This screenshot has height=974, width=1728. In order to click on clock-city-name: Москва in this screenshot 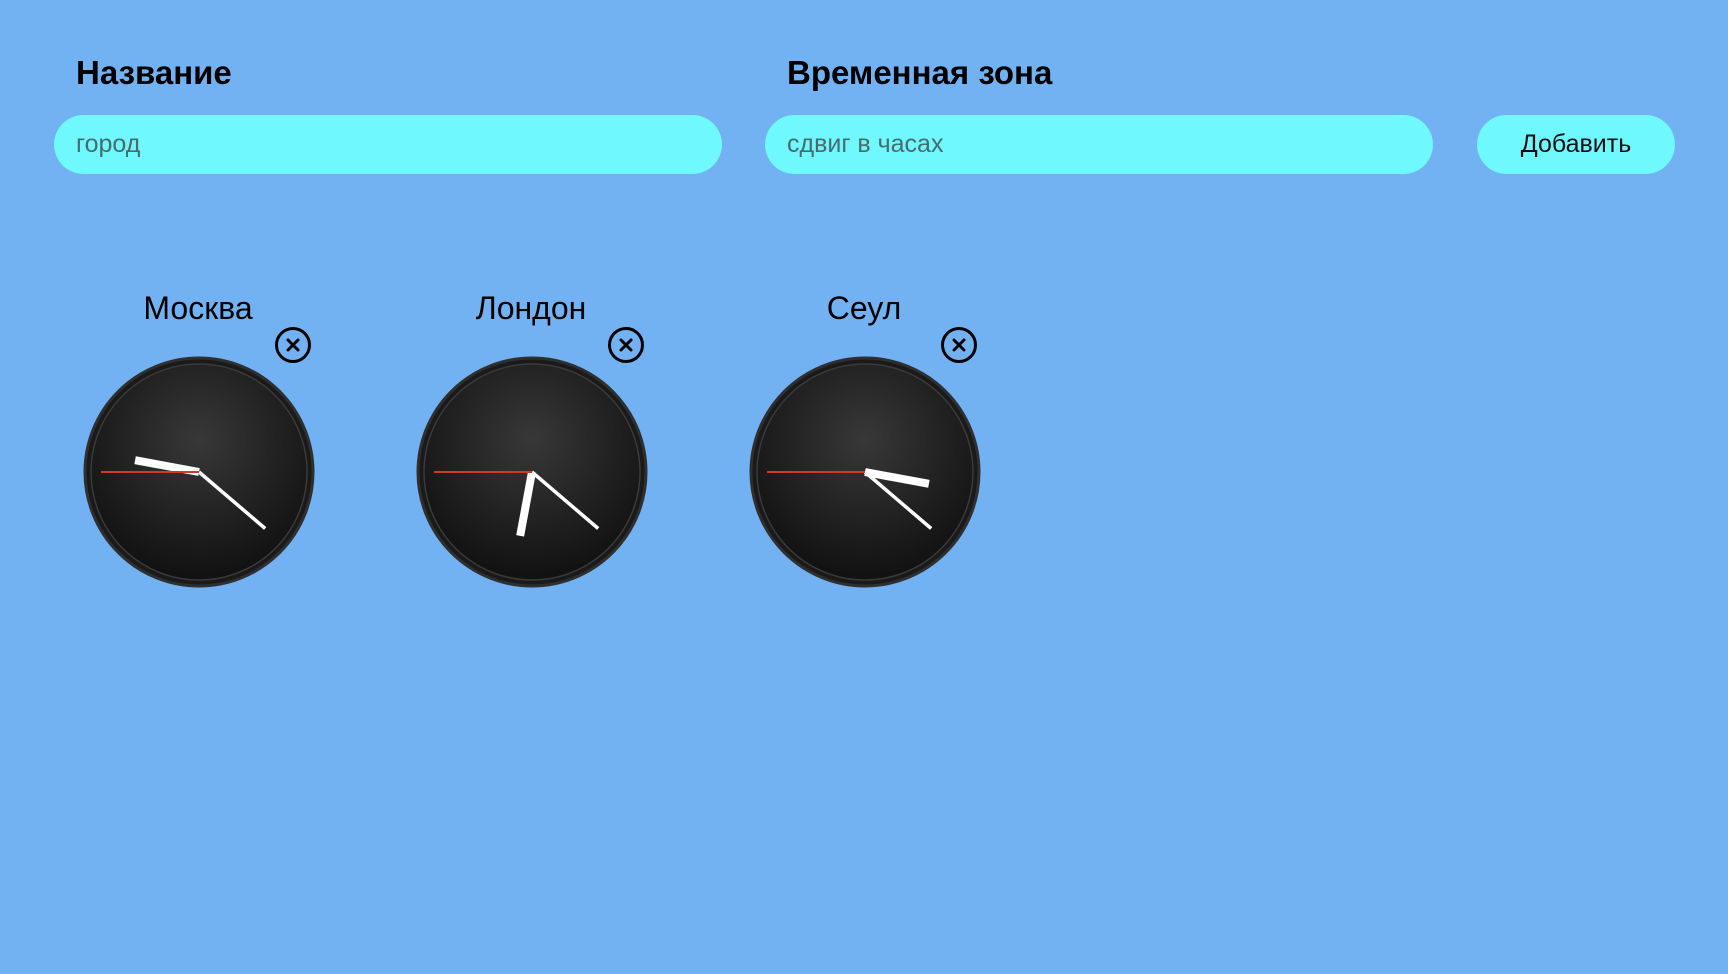, I will do `click(198, 308)`.